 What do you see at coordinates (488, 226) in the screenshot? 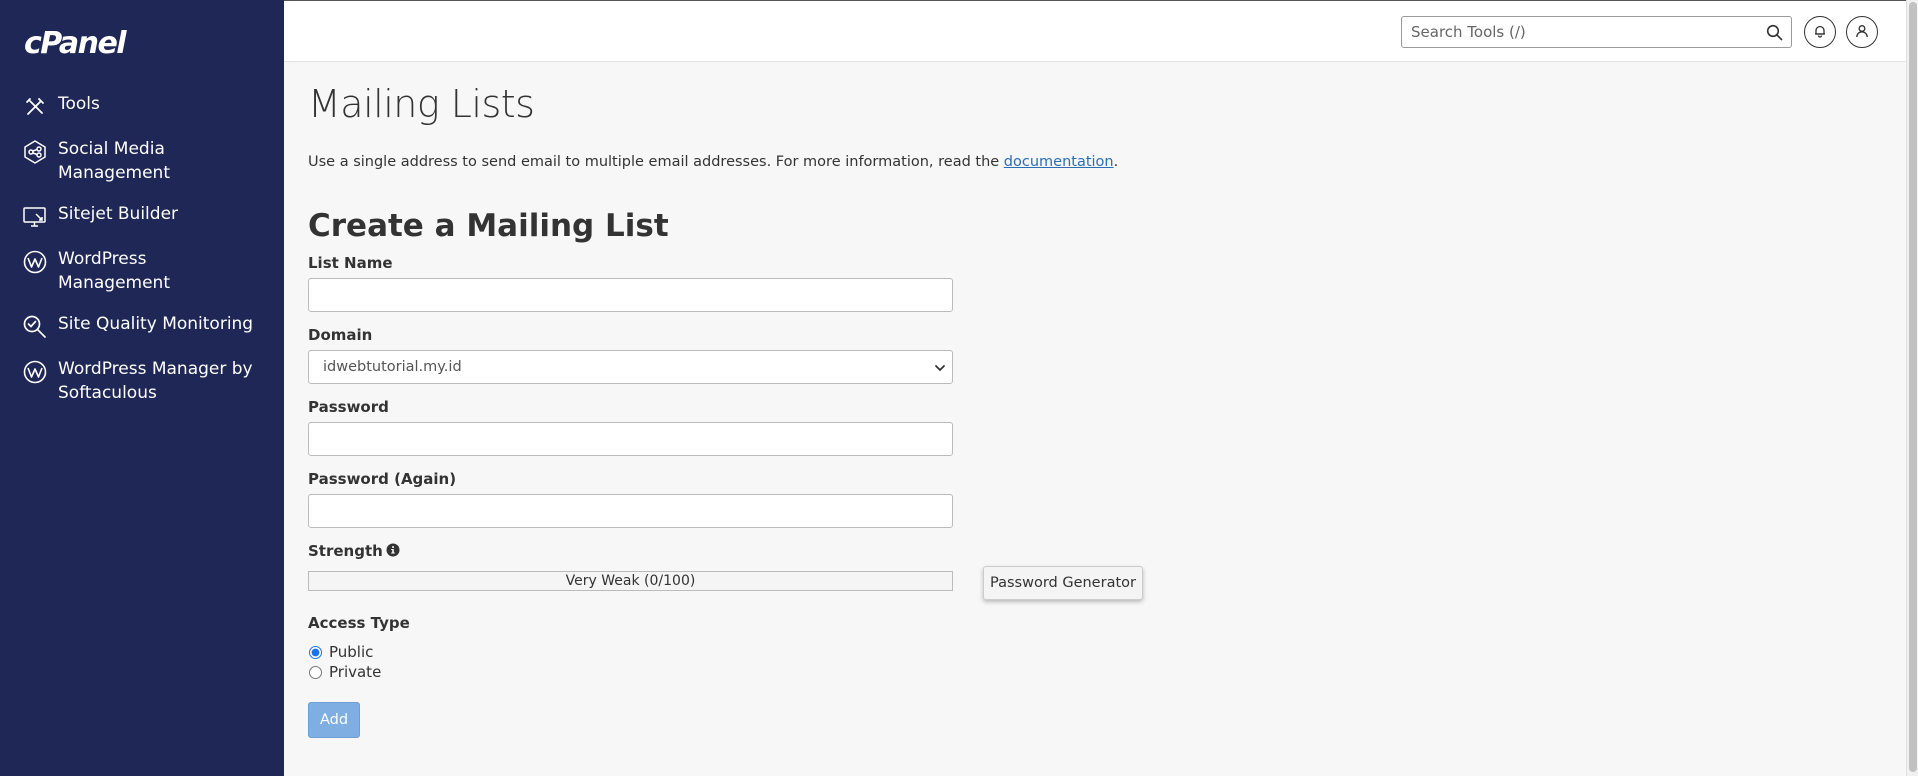
I see `section-title: Create a Mailing List` at bounding box center [488, 226].